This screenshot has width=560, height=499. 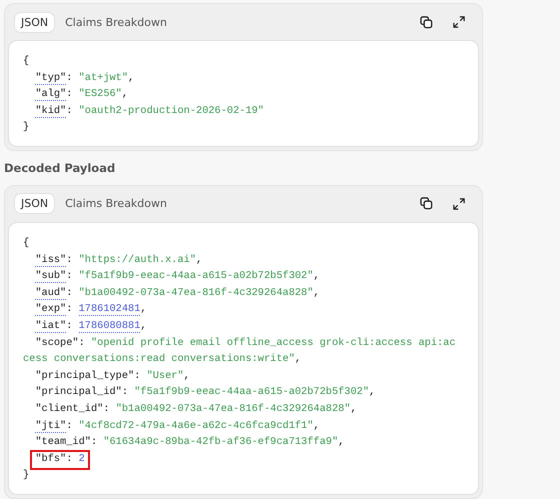 What do you see at coordinates (177, 294) in the screenshot?
I see `code-line: "aud": "b1a00492-073a-47ea-816f-4c329264a828",` at bounding box center [177, 294].